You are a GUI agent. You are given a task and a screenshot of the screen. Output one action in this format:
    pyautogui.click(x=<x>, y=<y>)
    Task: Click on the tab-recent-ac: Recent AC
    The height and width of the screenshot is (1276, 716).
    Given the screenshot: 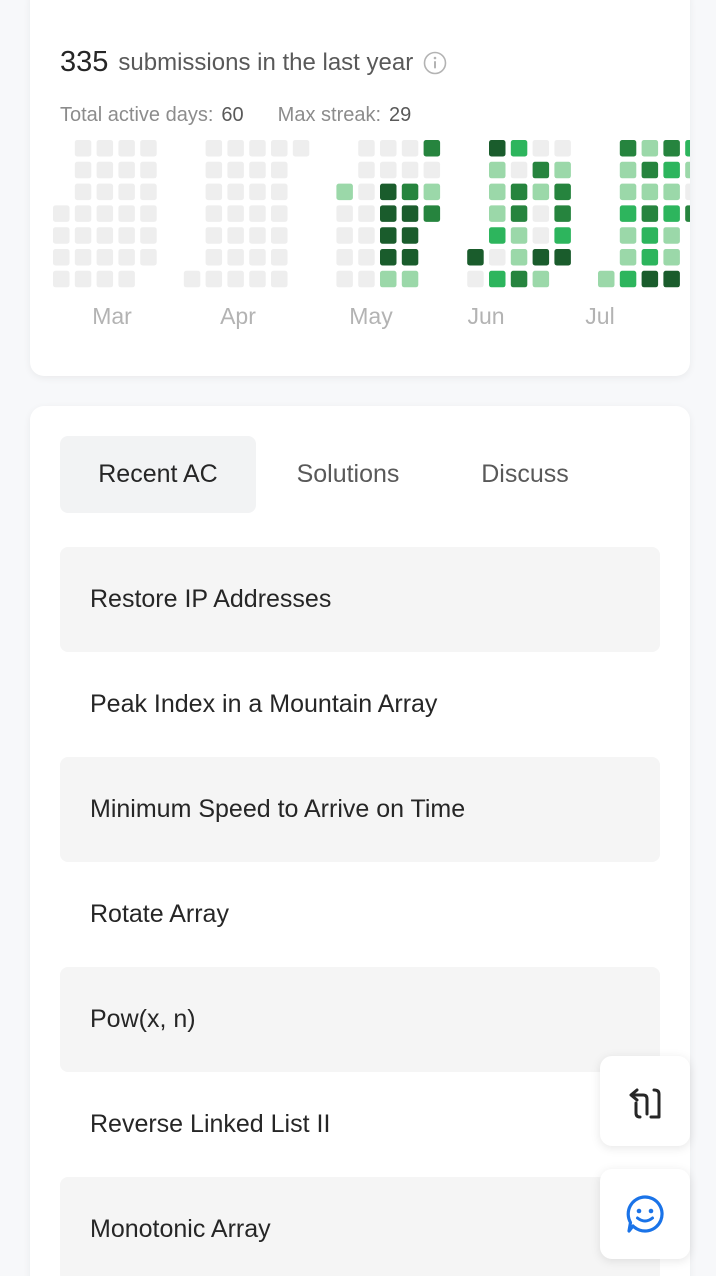 What is the action you would take?
    pyautogui.click(x=158, y=474)
    